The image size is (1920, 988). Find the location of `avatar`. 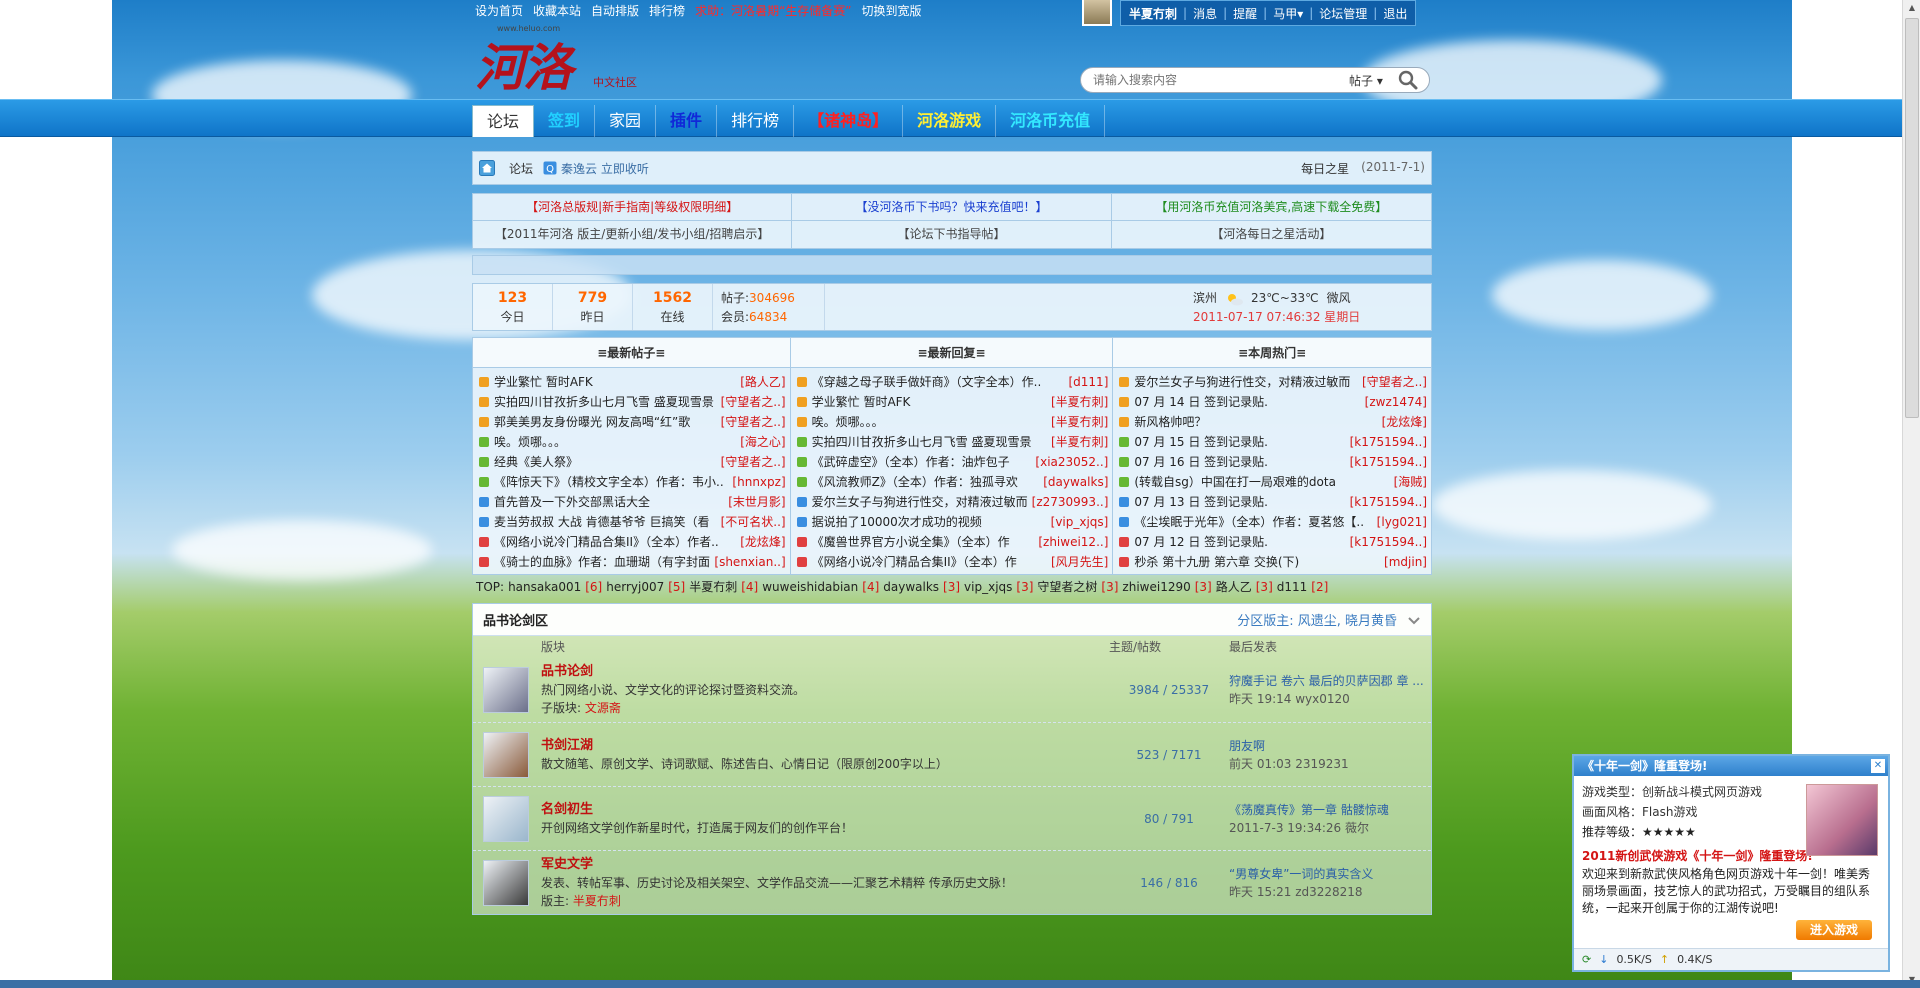

avatar is located at coordinates (1097, 13).